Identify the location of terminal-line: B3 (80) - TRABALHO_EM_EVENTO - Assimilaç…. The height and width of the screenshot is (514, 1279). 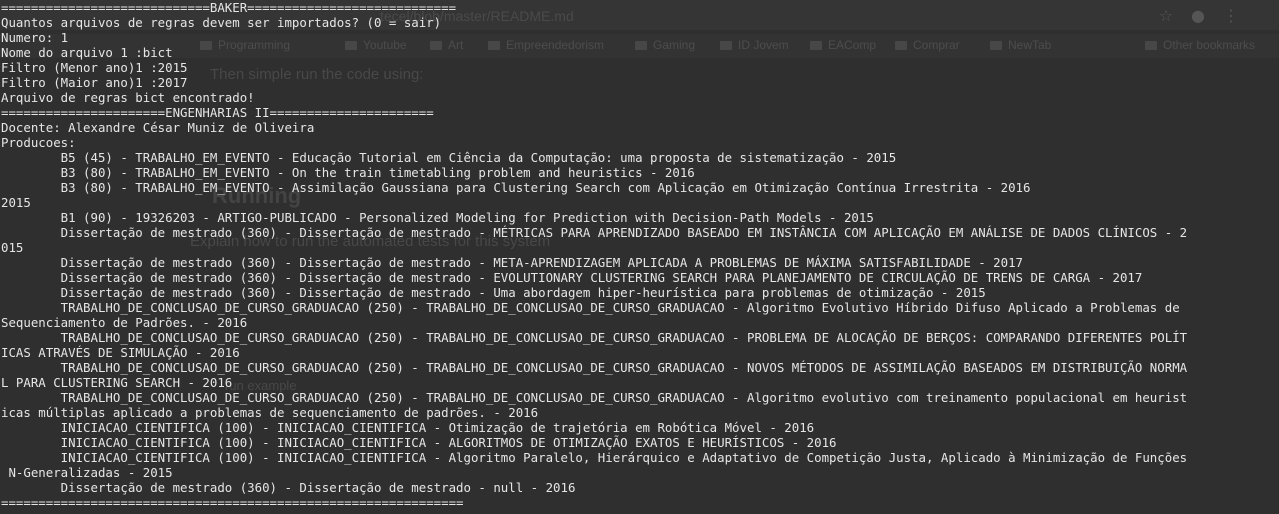
(516, 187).